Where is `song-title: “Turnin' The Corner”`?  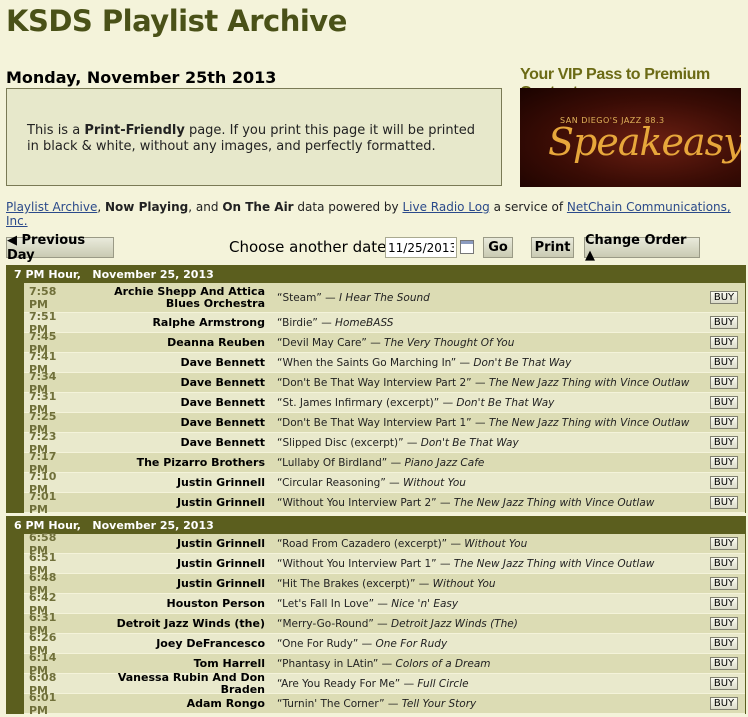 song-title: “Turnin' The Corner” is located at coordinates (331, 703).